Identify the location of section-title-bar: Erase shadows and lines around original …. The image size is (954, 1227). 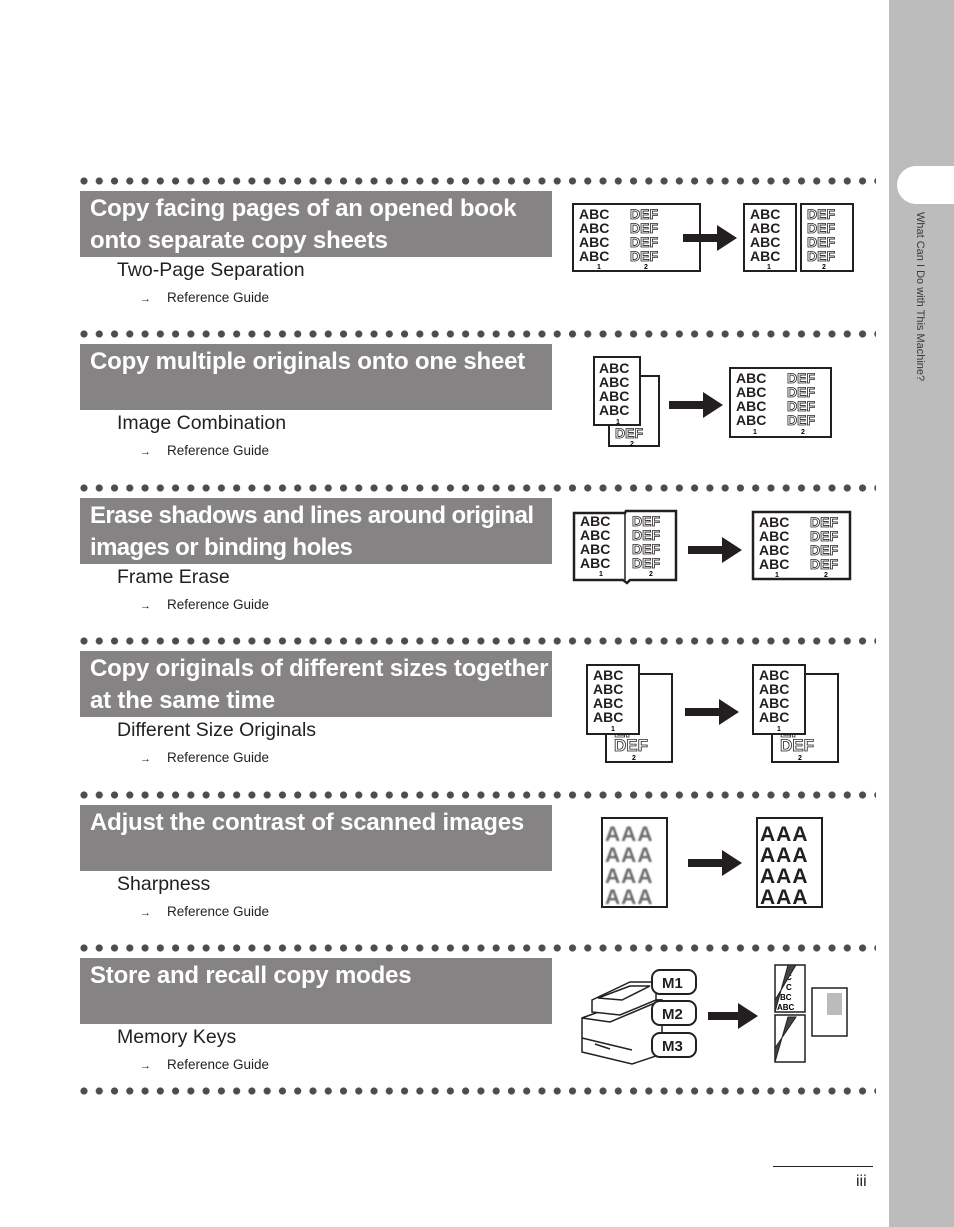
(316, 531).